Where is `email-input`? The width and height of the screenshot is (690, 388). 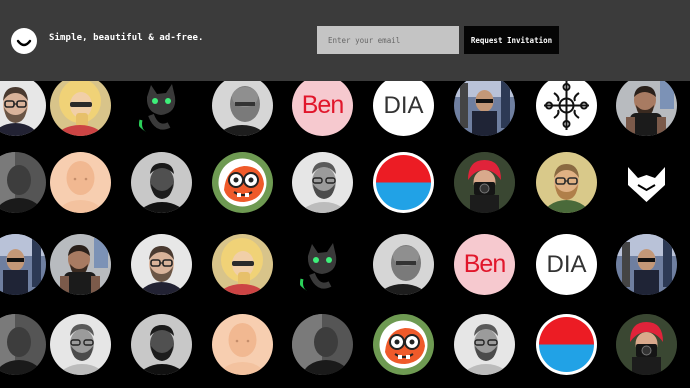
email-input is located at coordinates (388, 40).